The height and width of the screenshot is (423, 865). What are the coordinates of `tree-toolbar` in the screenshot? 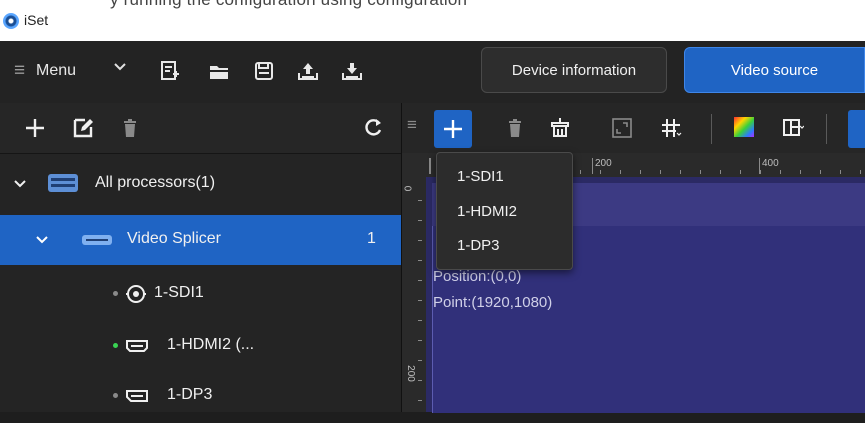 It's located at (200, 128).